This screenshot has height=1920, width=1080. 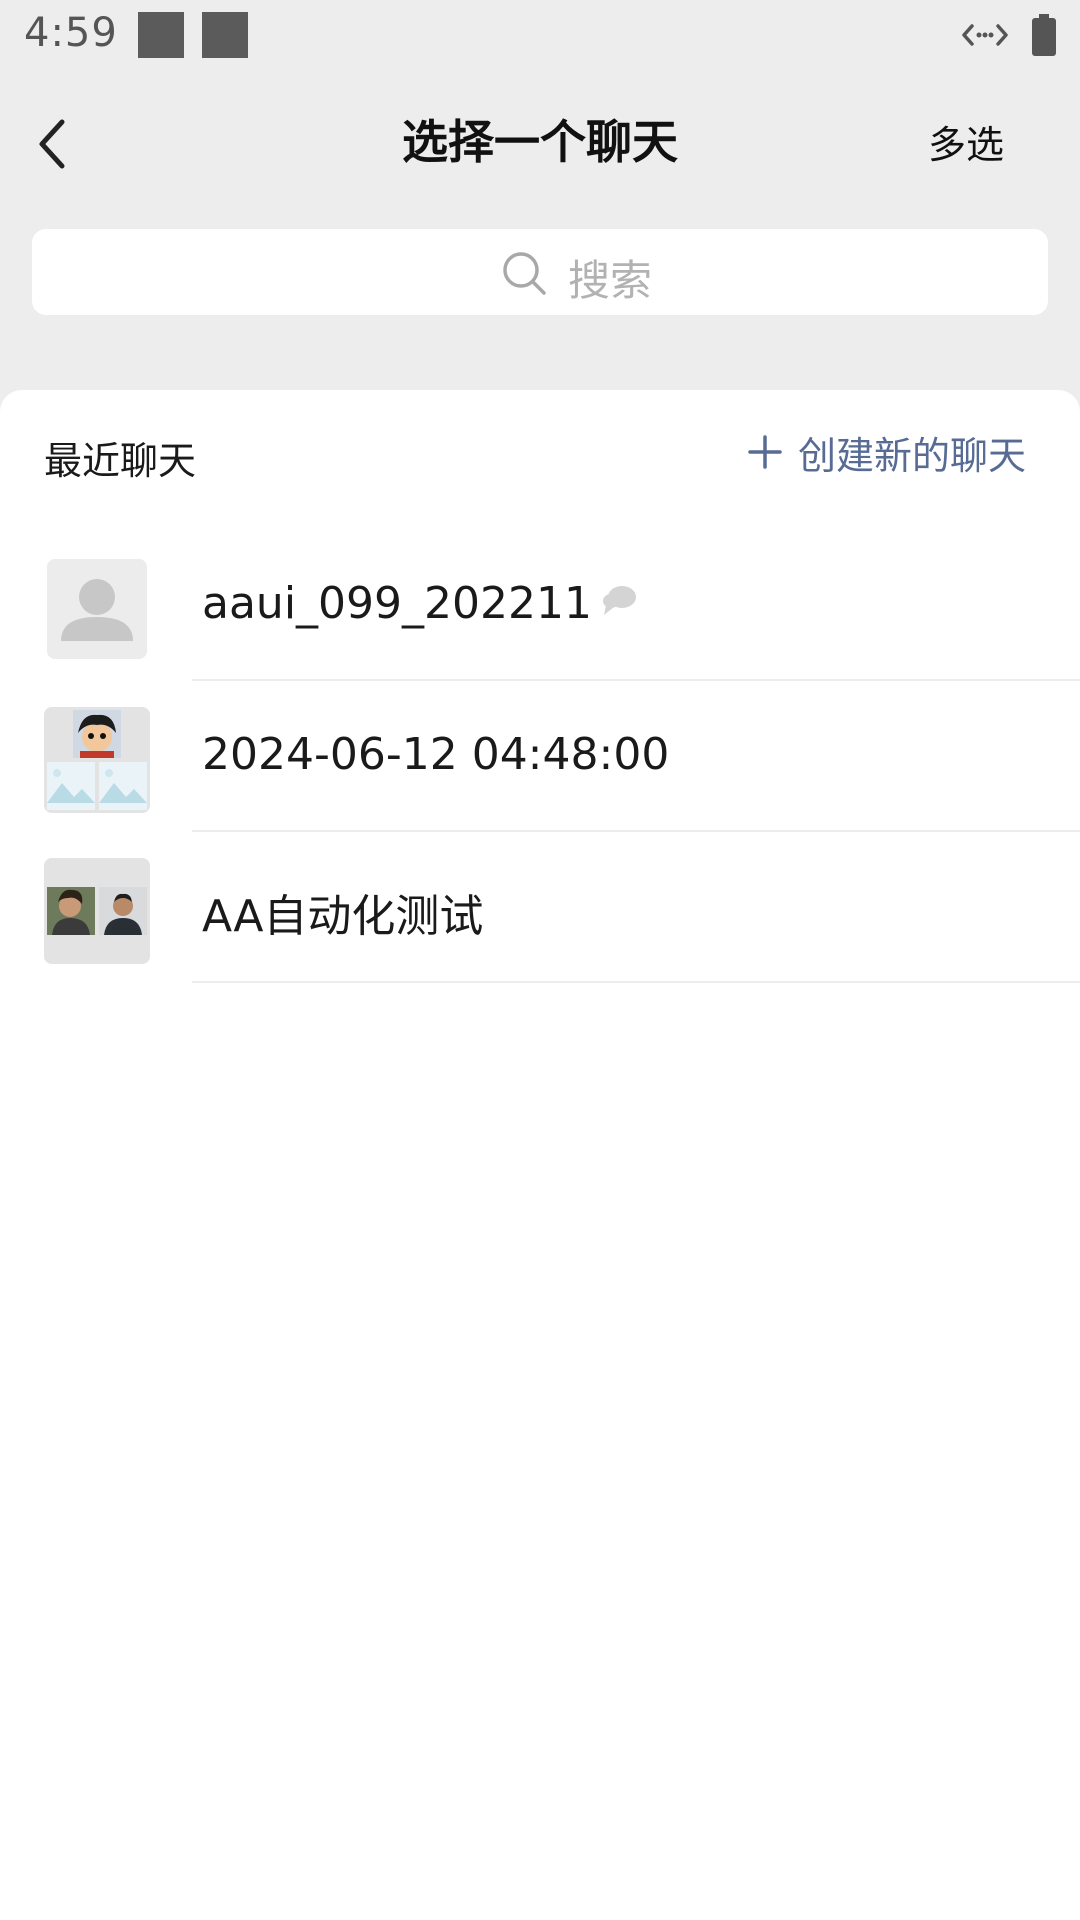 I want to click on data-transfer-icon, so click(x=985, y=35).